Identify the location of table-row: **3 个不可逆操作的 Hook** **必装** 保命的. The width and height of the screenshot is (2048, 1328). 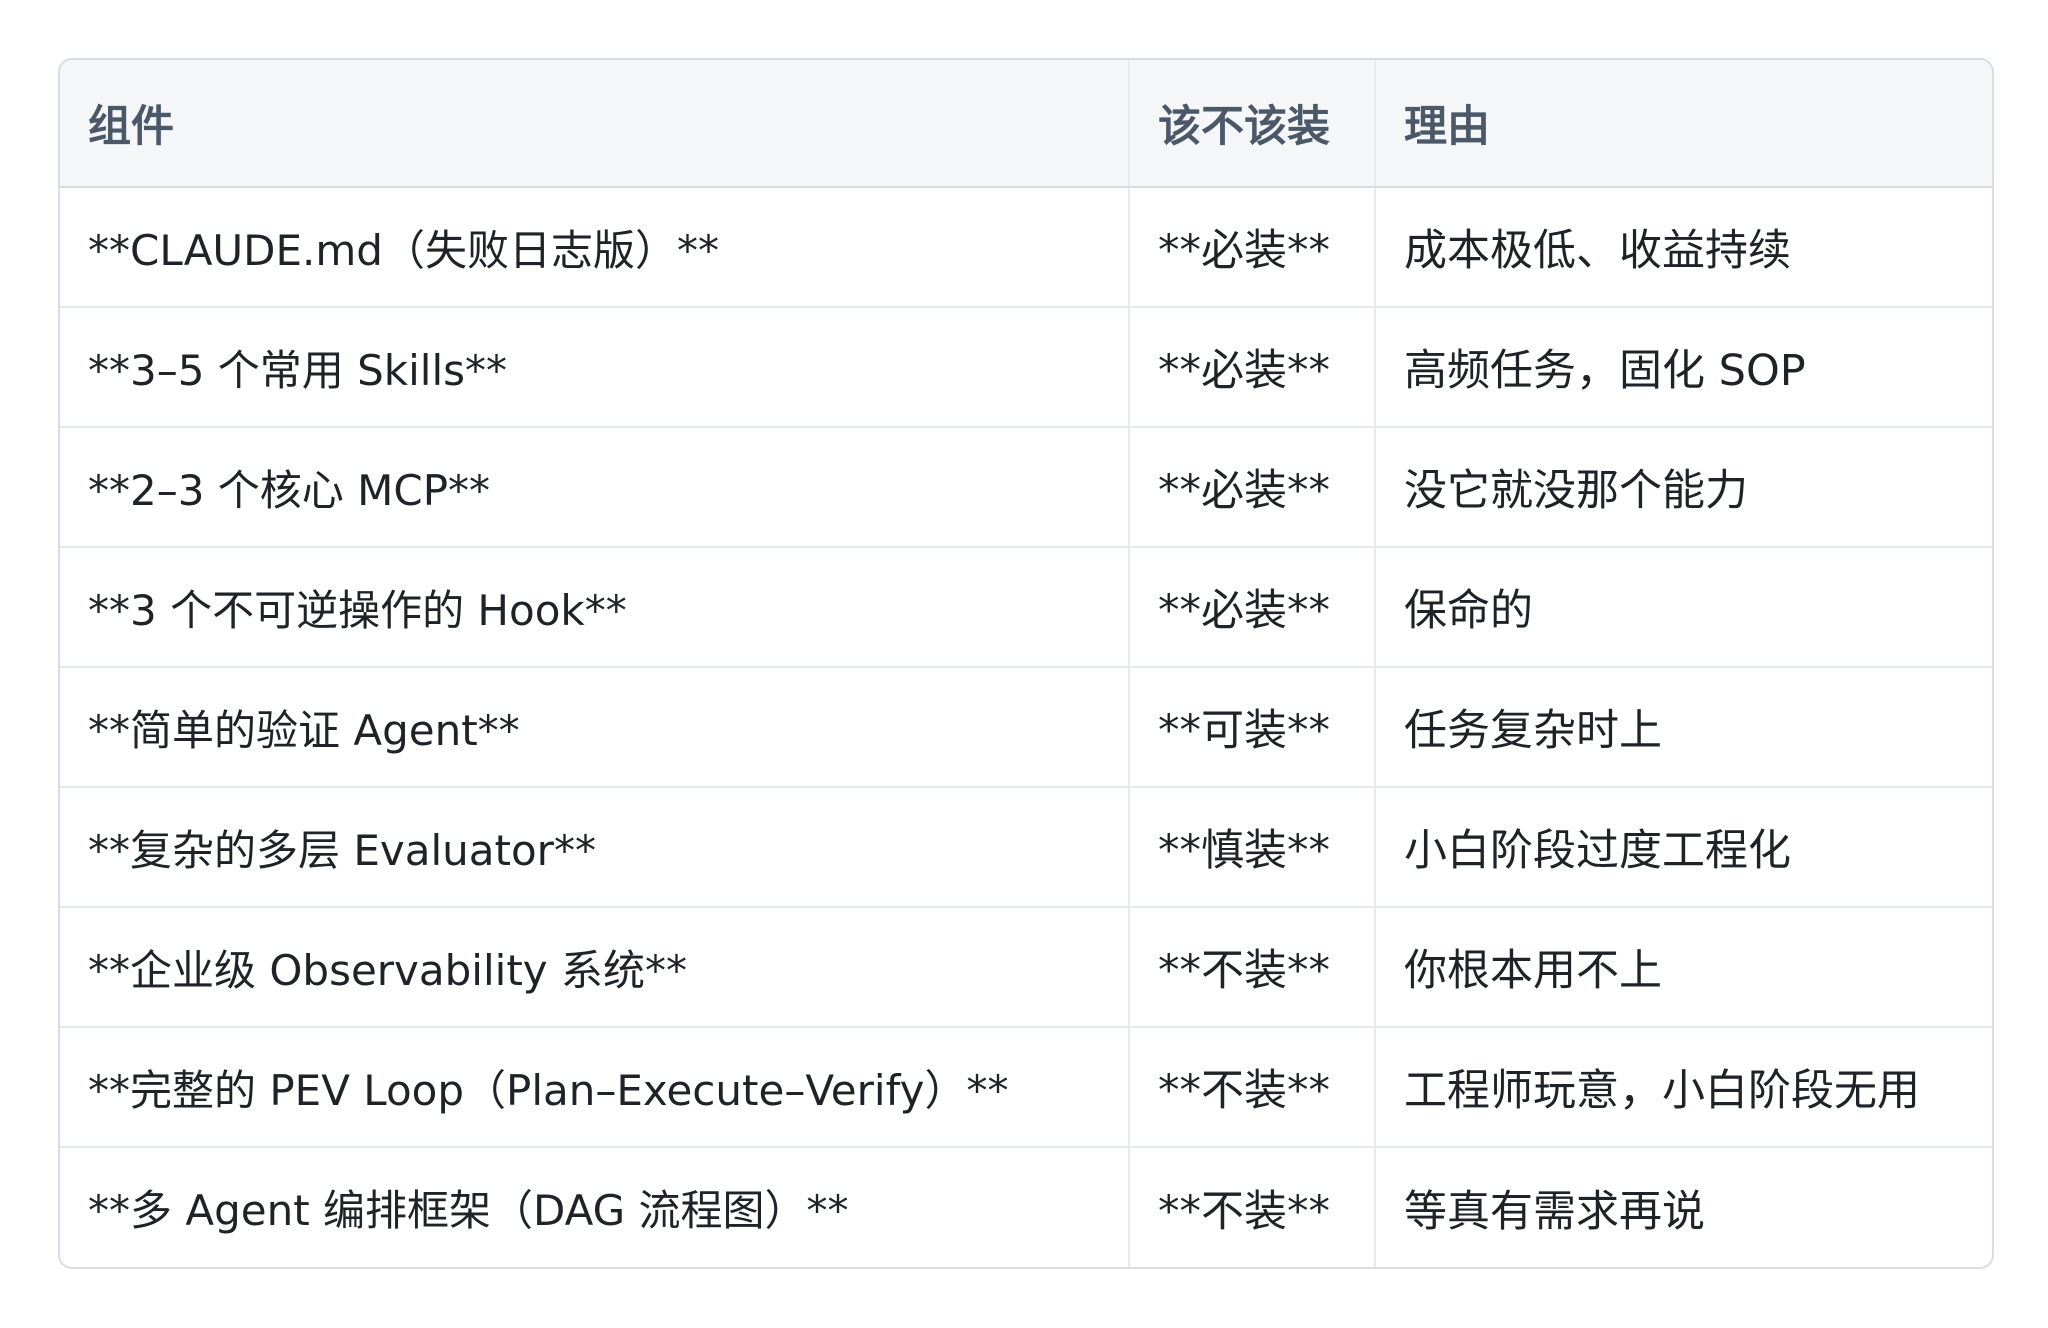
(1026, 606).